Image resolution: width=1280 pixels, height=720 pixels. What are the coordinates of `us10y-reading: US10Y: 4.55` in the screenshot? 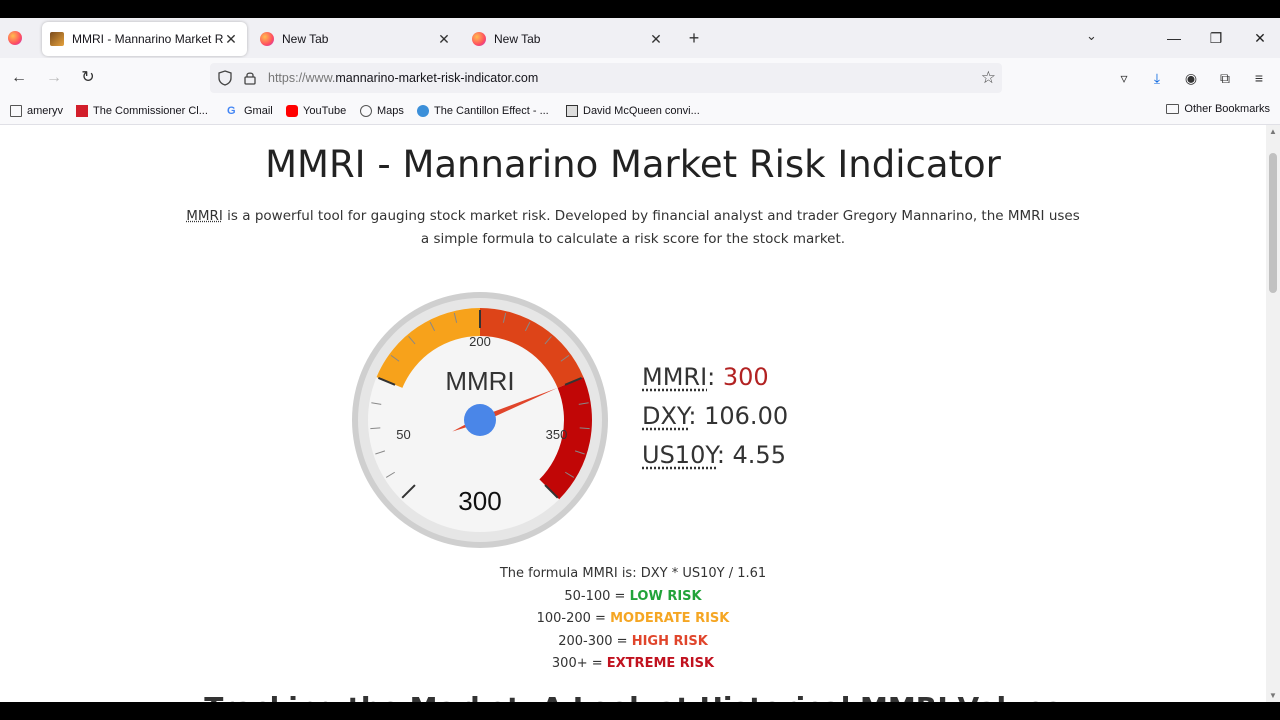 It's located at (714, 455).